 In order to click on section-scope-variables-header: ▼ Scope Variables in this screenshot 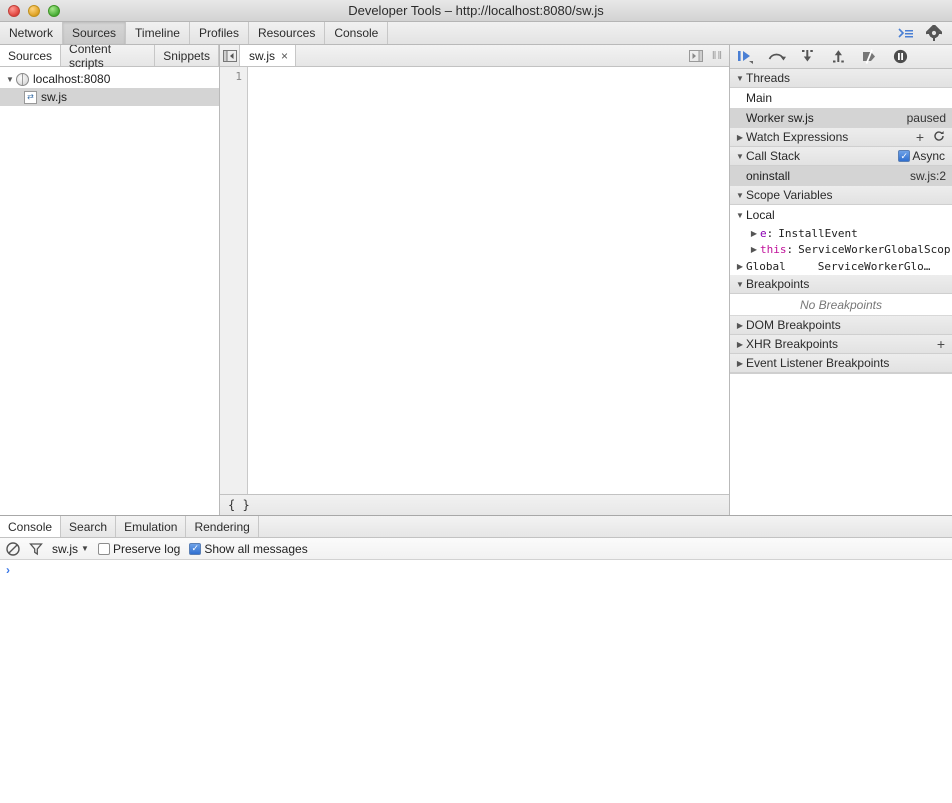, I will do `click(841, 195)`.